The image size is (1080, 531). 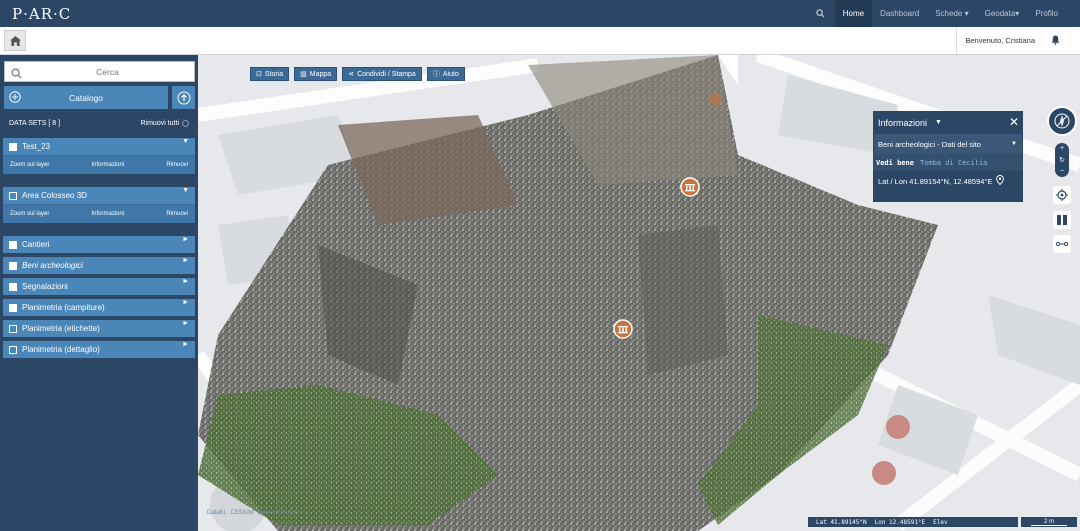 What do you see at coordinates (903, 122) in the screenshot?
I see `info-panel-title: Informazioni` at bounding box center [903, 122].